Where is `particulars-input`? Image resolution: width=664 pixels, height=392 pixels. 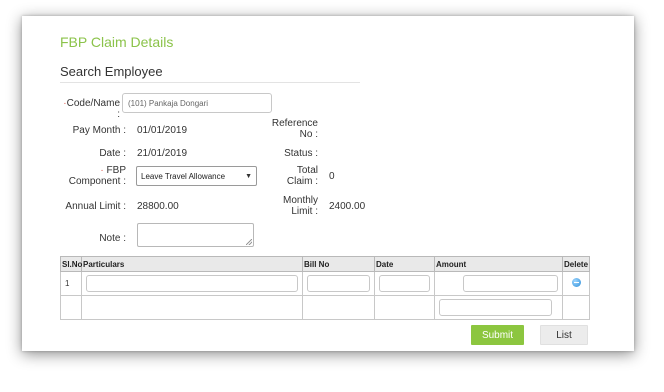 particulars-input is located at coordinates (192, 283).